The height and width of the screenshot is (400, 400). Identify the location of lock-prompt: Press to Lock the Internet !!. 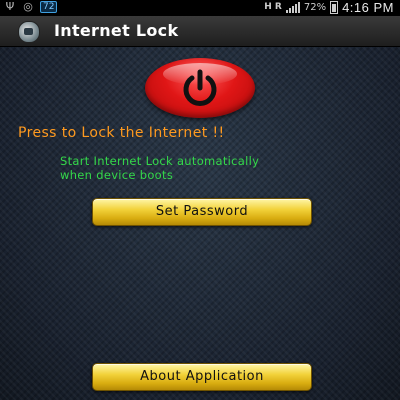
(121, 133).